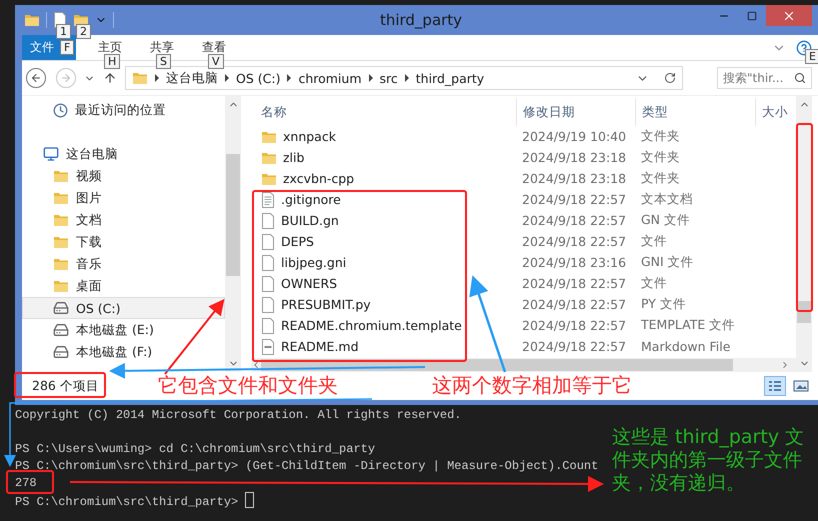 The image size is (818, 521). Describe the element at coordinates (92, 154) in the screenshot. I see `navigation-label: 这台电脑` at that location.